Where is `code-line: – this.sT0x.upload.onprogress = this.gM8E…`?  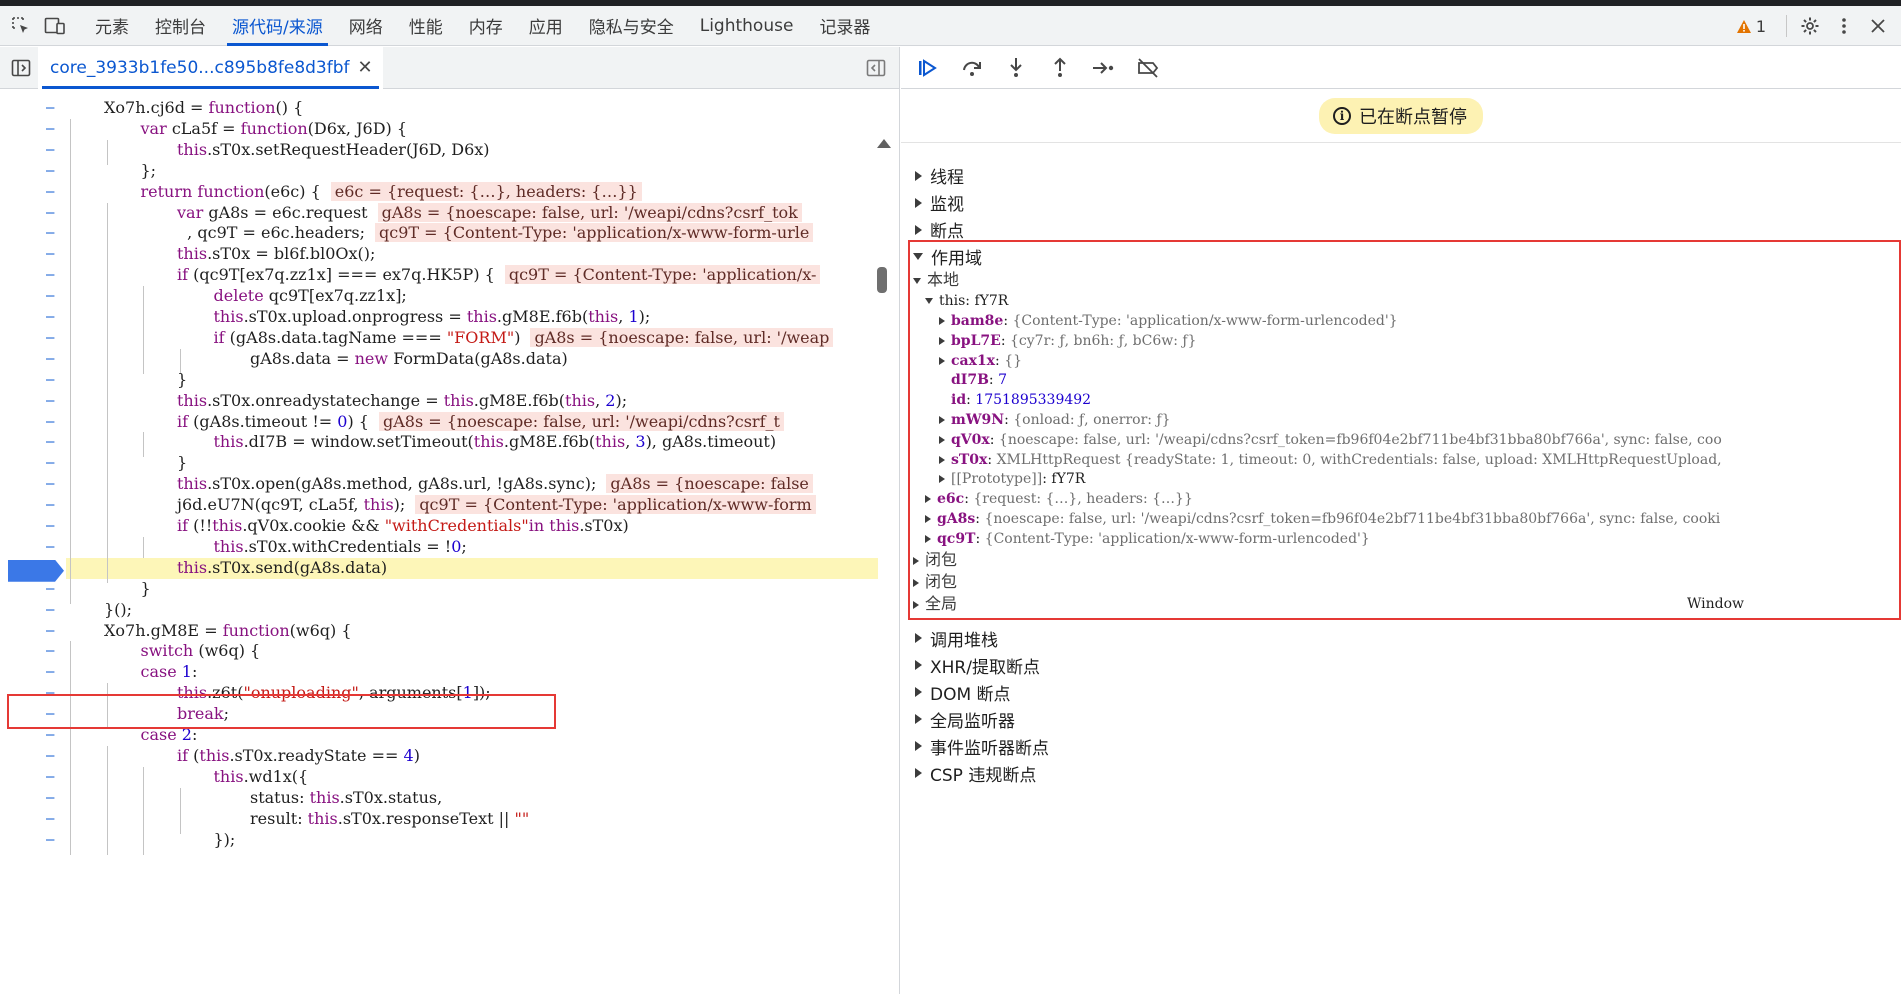 code-line: – this.sT0x.upload.onprogress = this.gM8E… is located at coordinates (439, 319).